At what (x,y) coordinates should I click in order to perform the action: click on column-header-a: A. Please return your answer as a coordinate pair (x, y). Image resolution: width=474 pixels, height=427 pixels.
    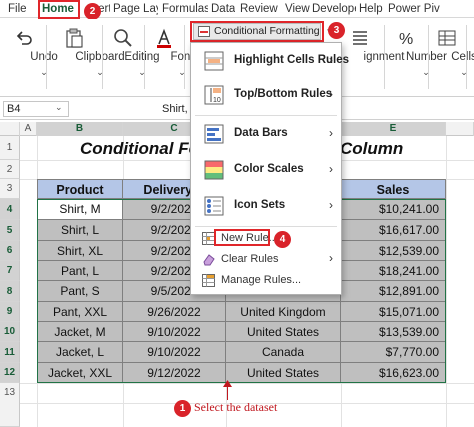
    Looking at the image, I should click on (28, 129).